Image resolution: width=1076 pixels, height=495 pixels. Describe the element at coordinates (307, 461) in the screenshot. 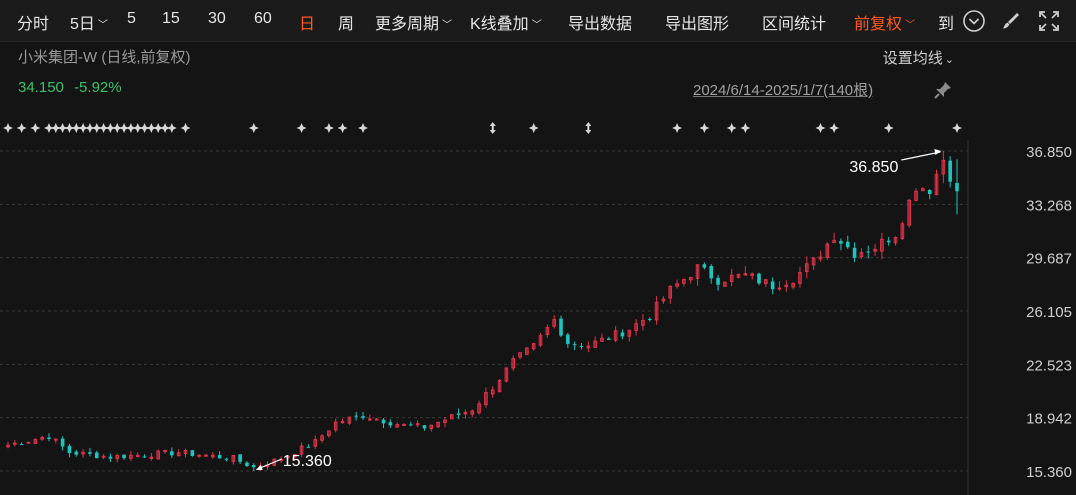

I see `min-price-label: 15.360` at that location.